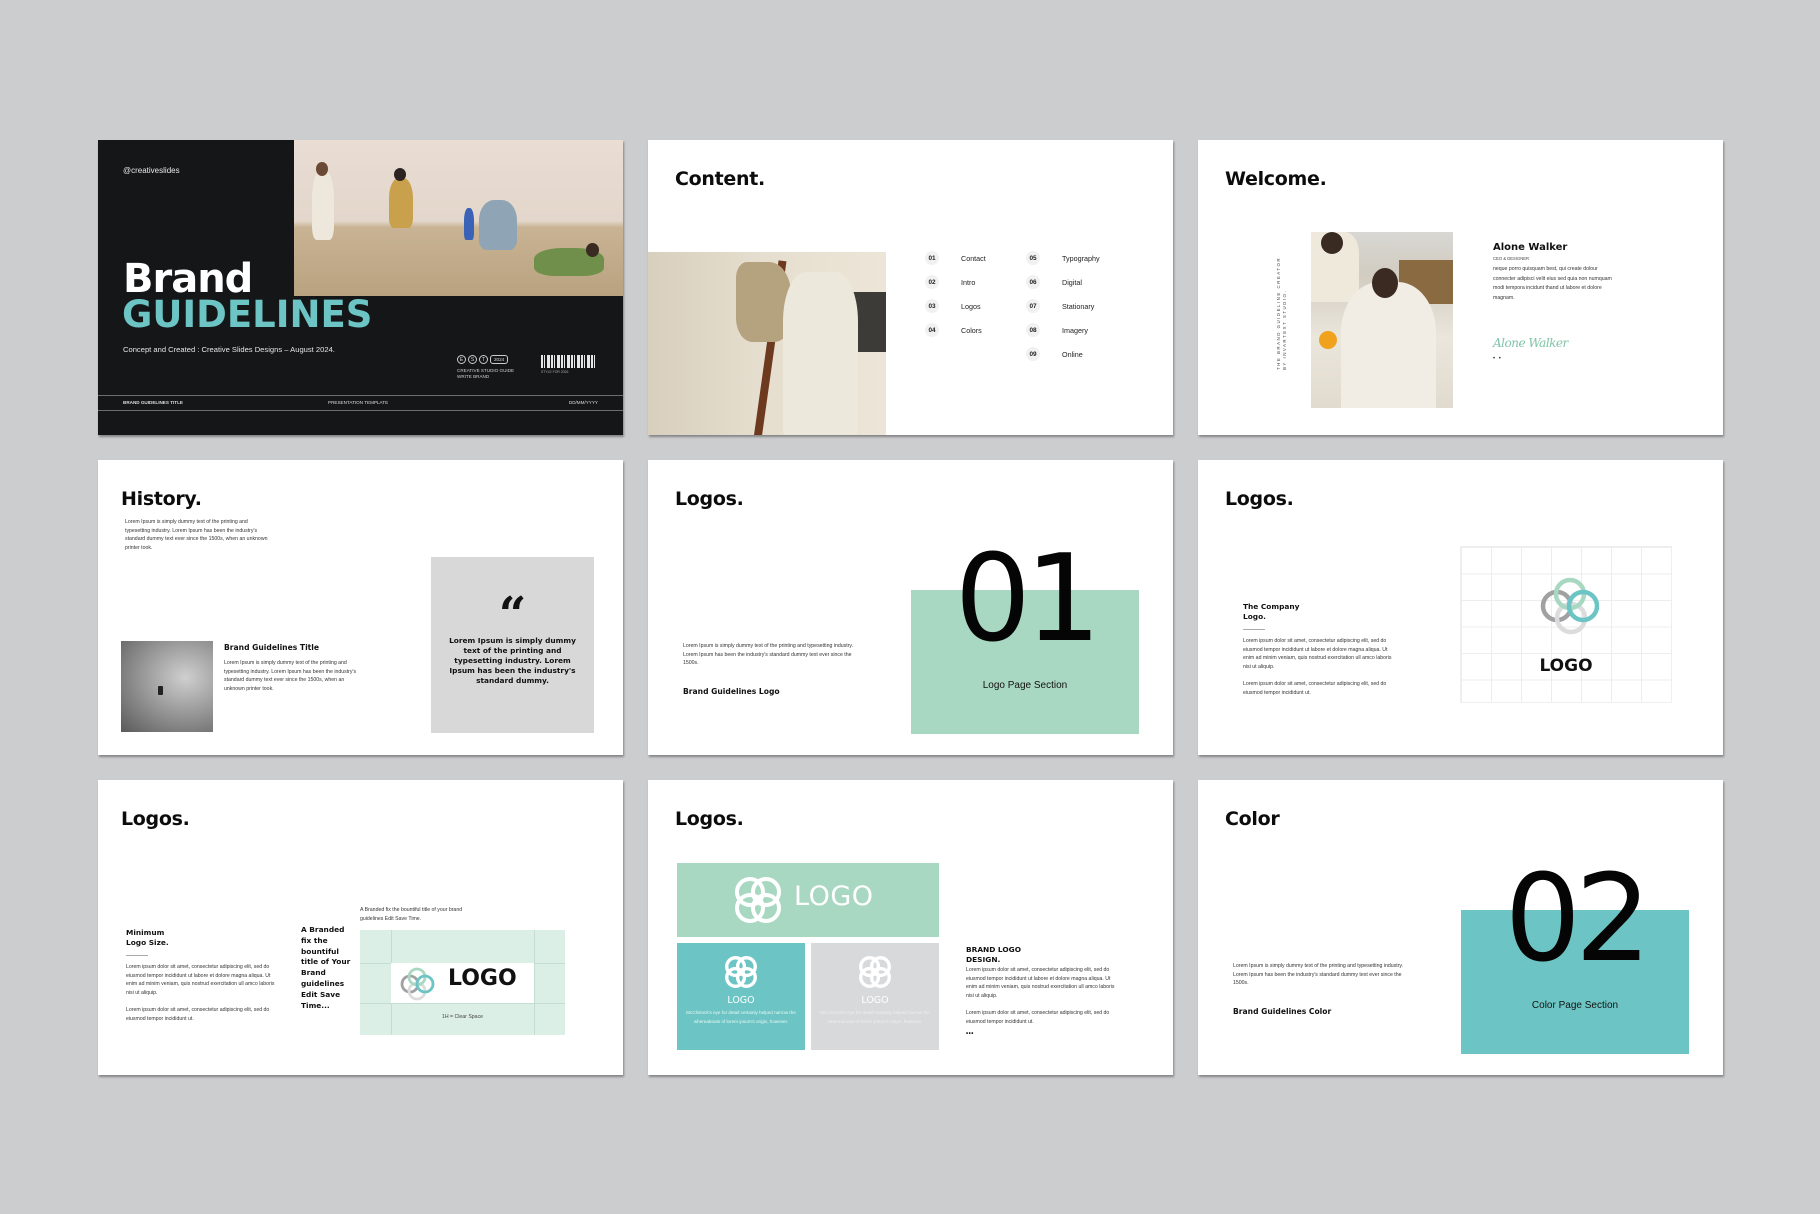 Image resolution: width=1820 pixels, height=1214 pixels. What do you see at coordinates (932, 282) in the screenshot?
I see `content-num: 02` at bounding box center [932, 282].